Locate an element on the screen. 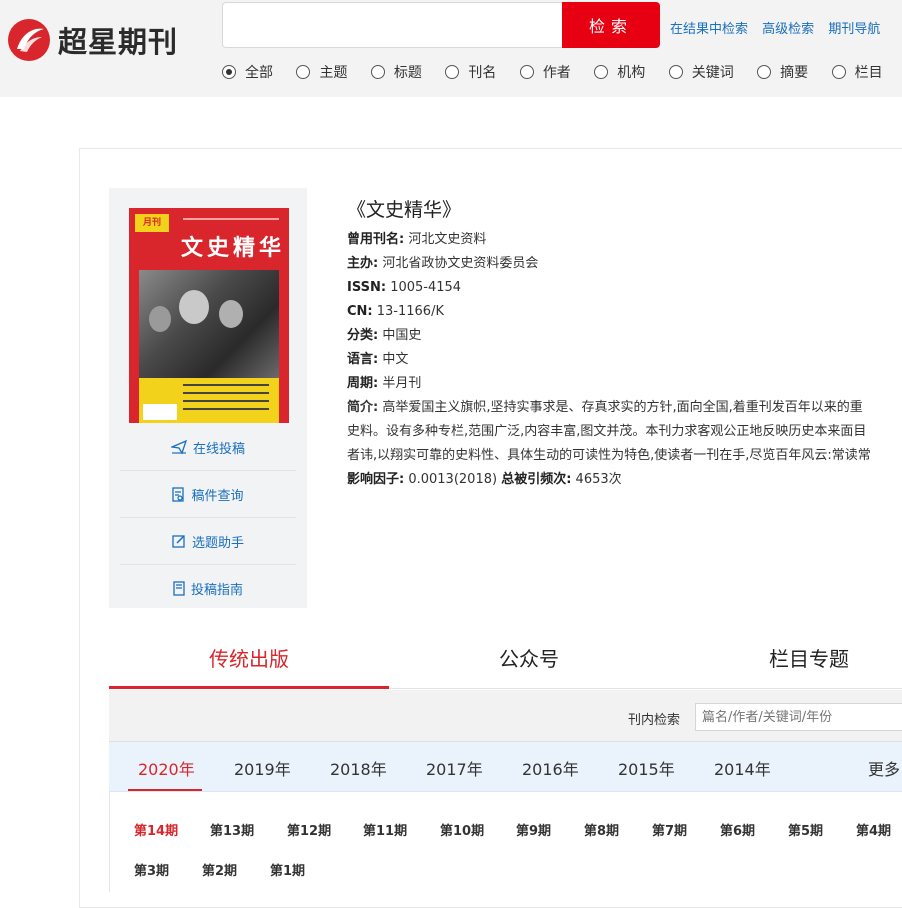 Image resolution: width=902 pixels, height=908 pixels. frequency-row: 周期: 半月刊 is located at coordinates (624, 384).